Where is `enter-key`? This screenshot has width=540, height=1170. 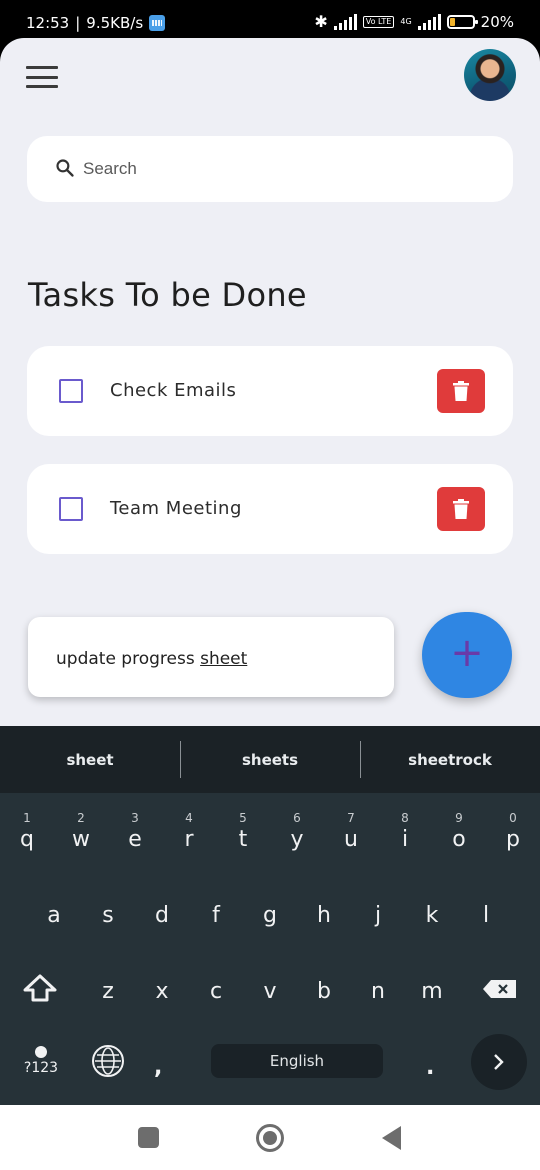
enter-key is located at coordinates (499, 1062).